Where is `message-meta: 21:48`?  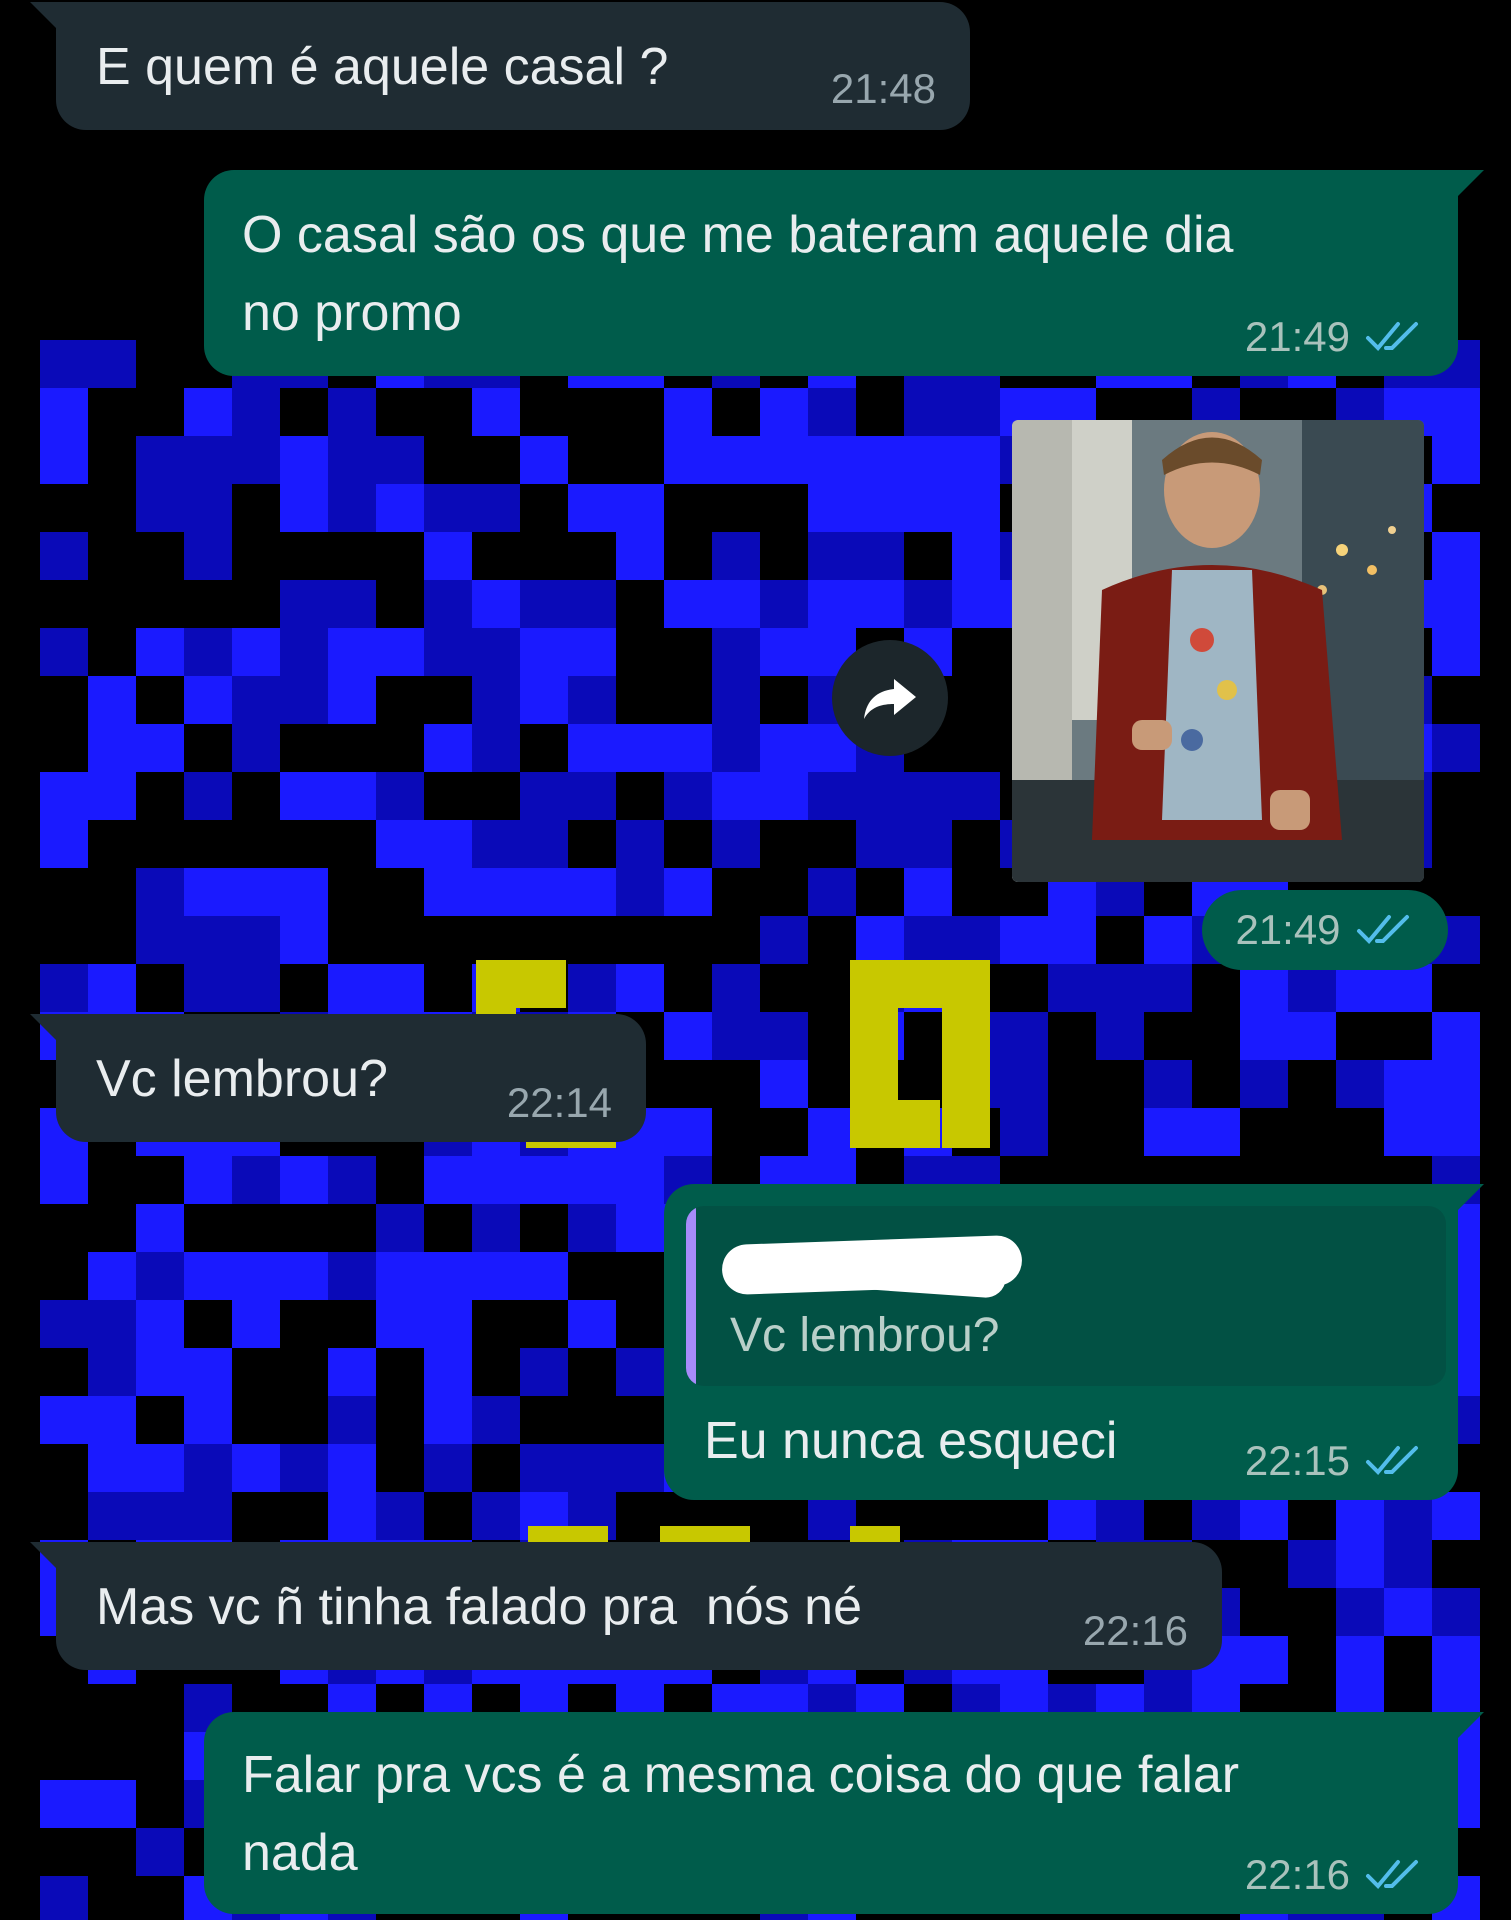 message-meta: 21:48 is located at coordinates (883, 89).